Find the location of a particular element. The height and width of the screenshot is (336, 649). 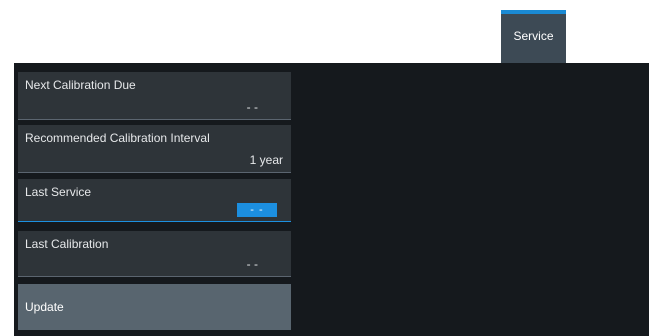

update-button: Update is located at coordinates (154, 307).